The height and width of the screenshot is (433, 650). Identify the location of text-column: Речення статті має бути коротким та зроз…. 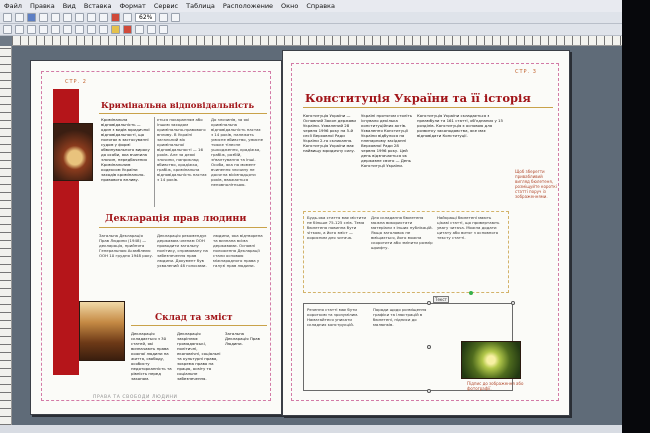
(336, 347).